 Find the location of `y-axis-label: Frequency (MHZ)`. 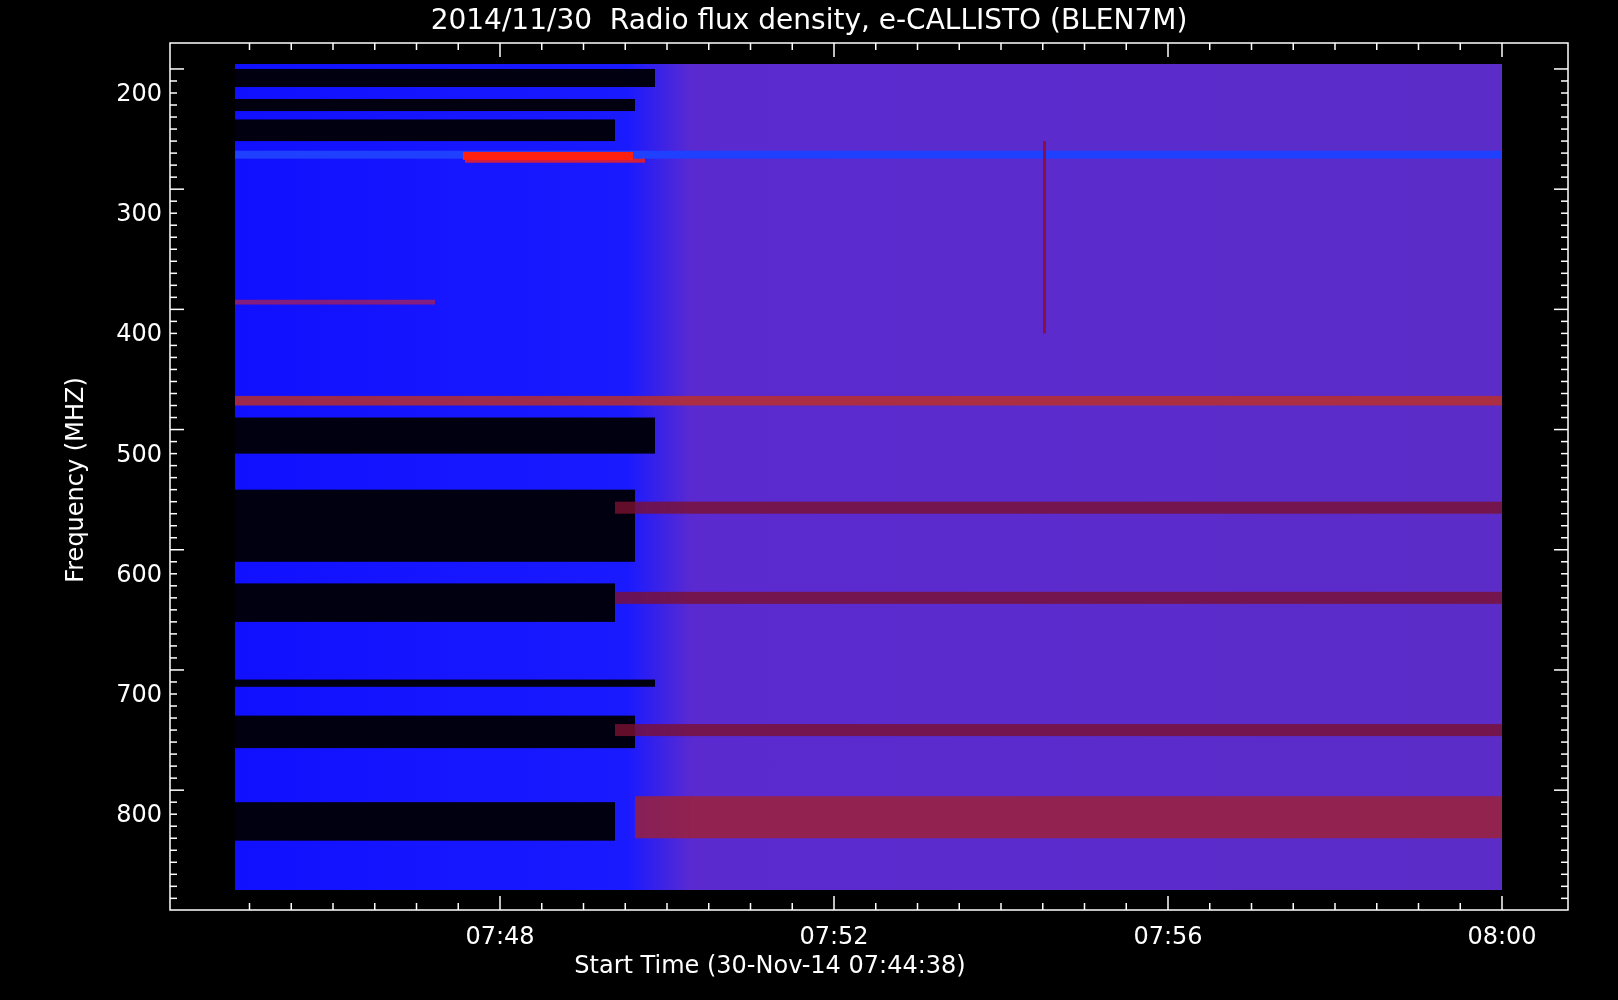

y-axis-label: Frequency (MHZ) is located at coordinates (75, 480).